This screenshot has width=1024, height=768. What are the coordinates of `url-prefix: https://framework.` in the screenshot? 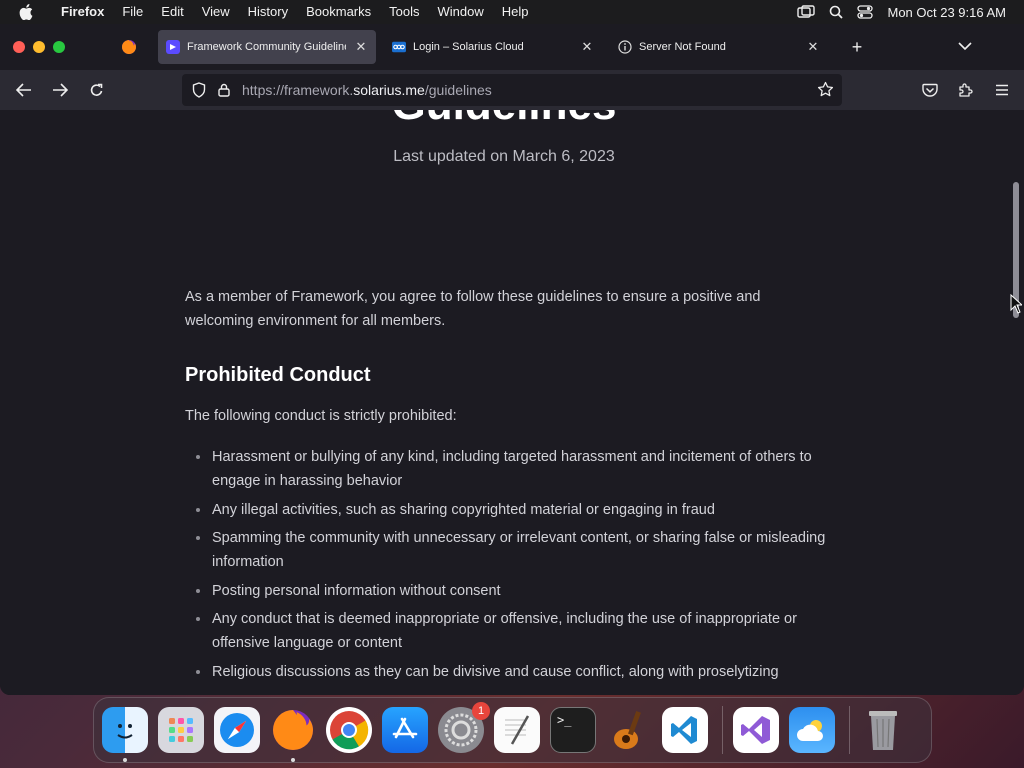 It's located at (298, 90).